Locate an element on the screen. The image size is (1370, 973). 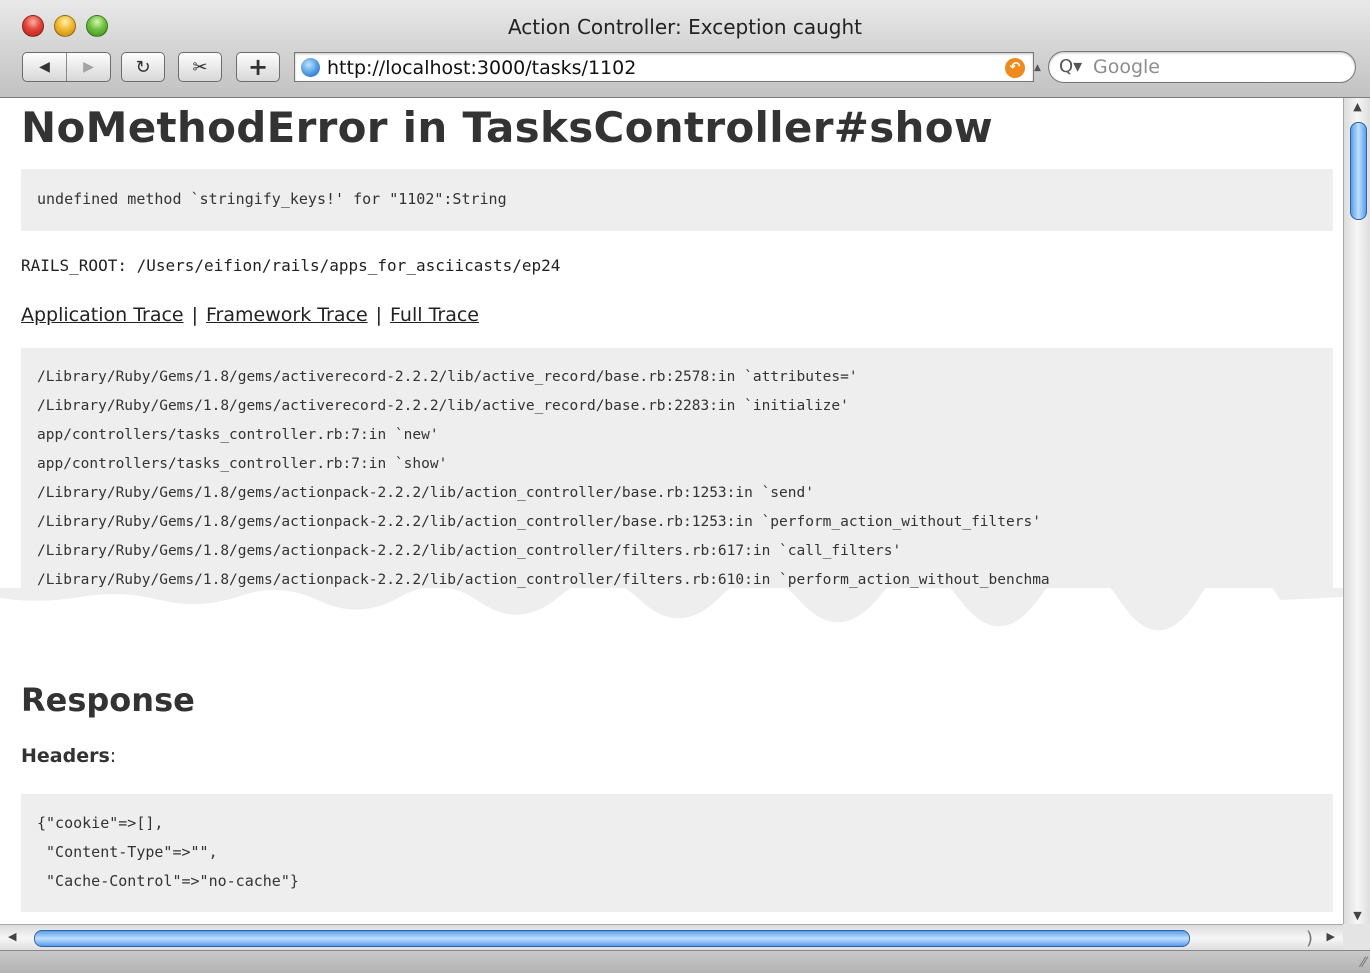
horizontal-scrollbar: ◀ ) ▶ is located at coordinates (671, 937).